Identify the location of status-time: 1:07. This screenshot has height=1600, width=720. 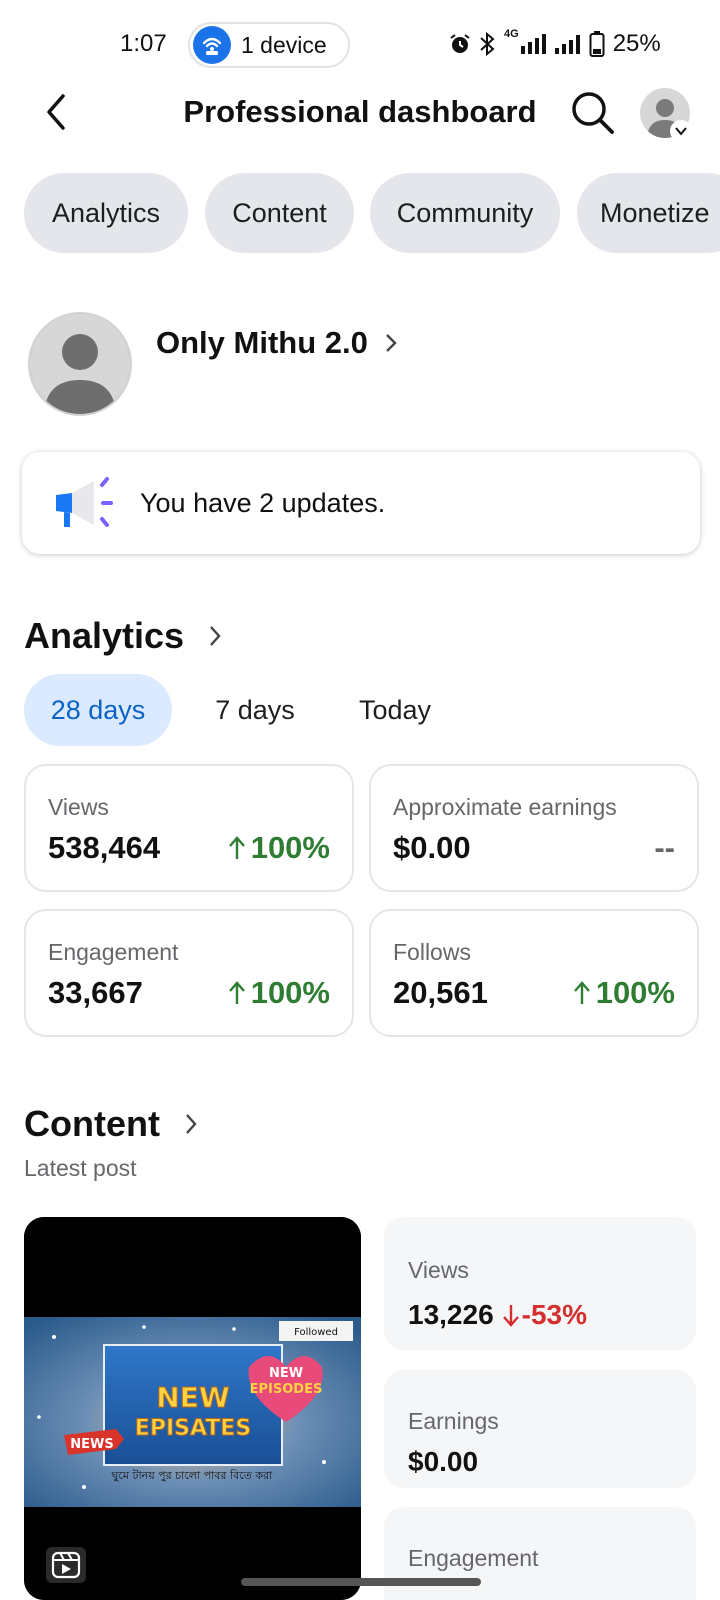
(143, 43).